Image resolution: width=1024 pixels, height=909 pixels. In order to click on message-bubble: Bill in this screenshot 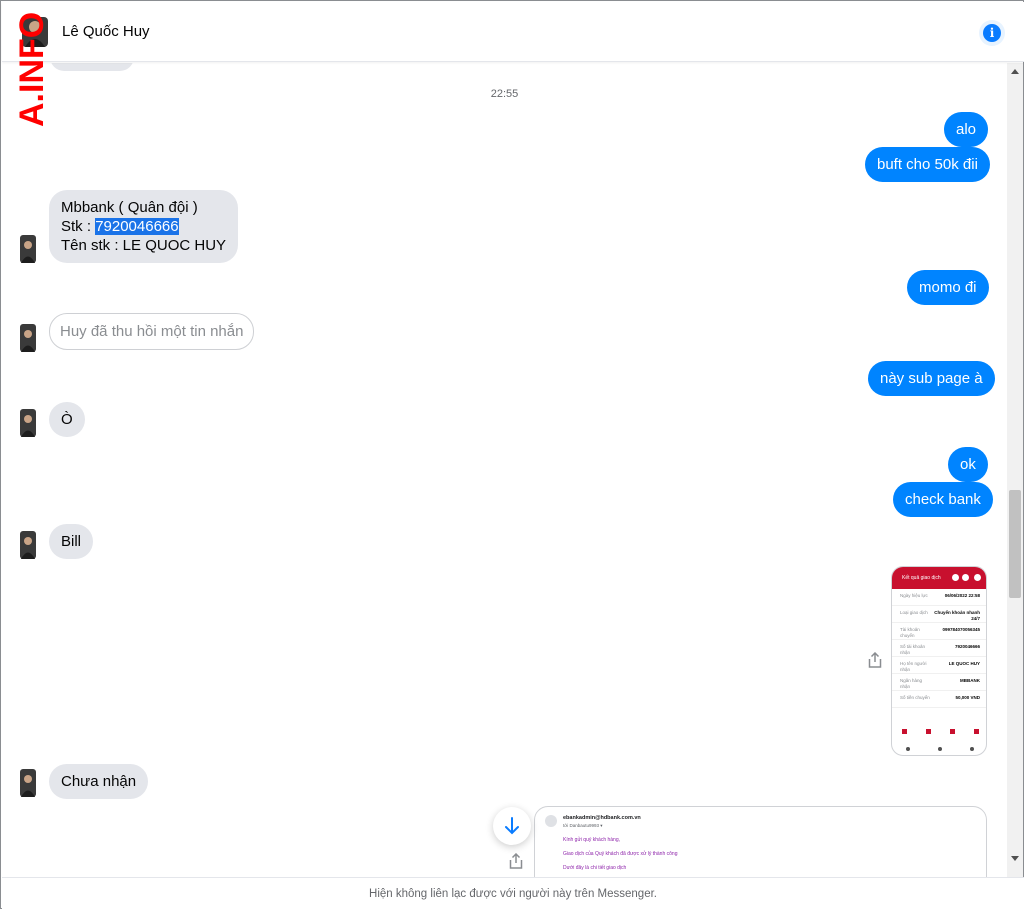, I will do `click(71, 541)`.